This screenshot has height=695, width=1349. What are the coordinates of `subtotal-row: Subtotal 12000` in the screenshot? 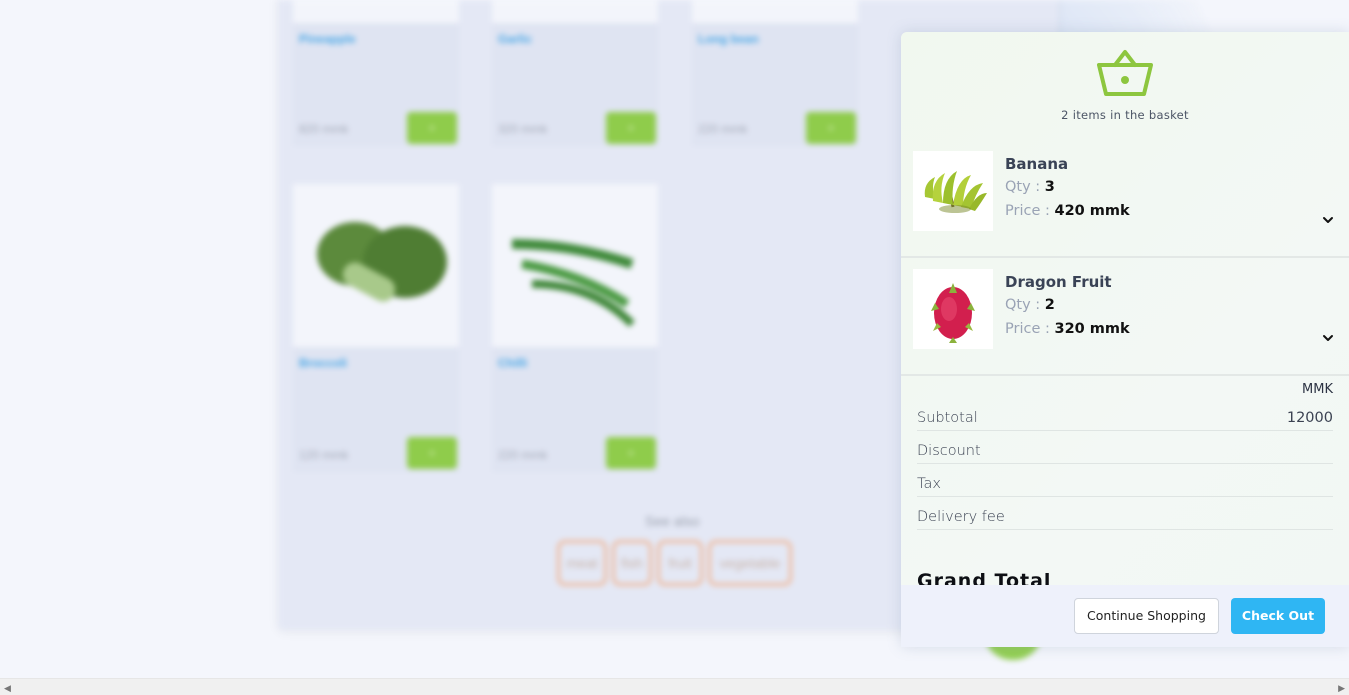 It's located at (1125, 414).